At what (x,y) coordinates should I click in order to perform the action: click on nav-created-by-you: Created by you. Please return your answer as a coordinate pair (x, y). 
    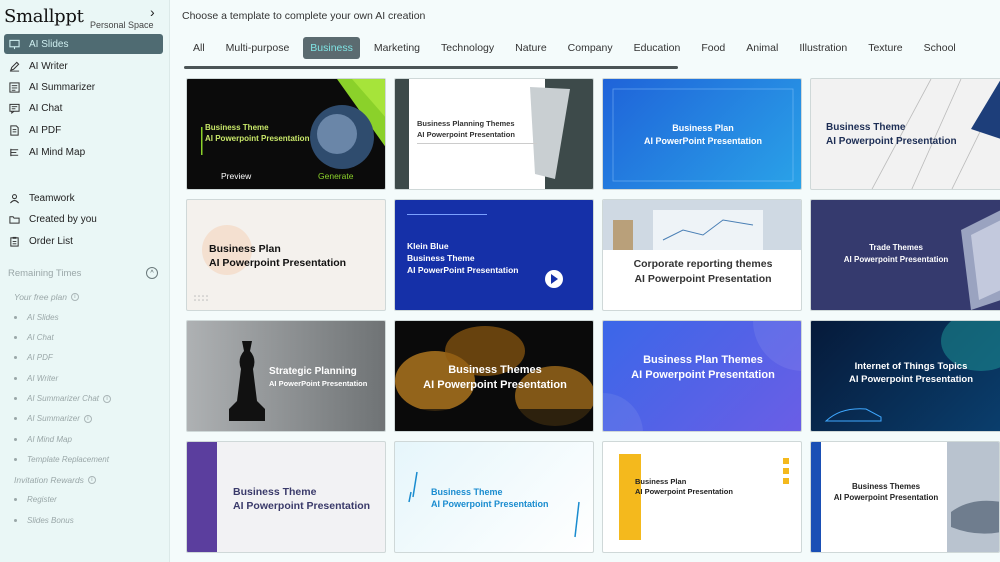
    Looking at the image, I should click on (83, 219).